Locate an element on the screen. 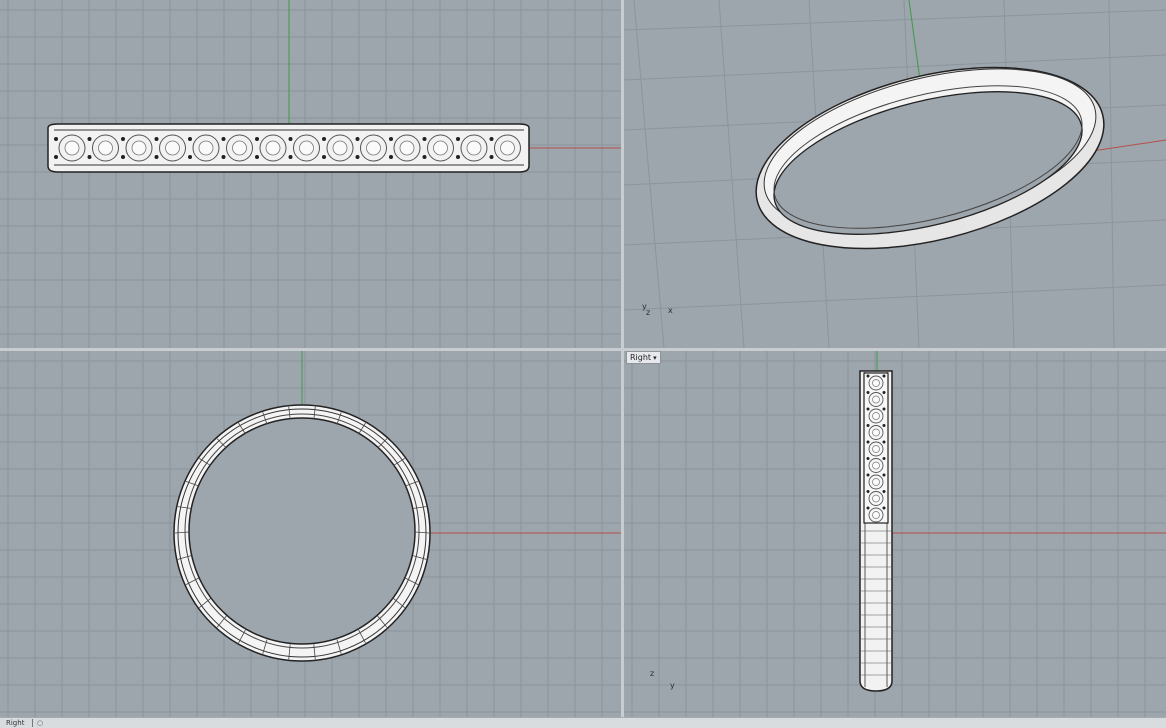  axis-indicator: y z x is located at coordinates (657, 309).